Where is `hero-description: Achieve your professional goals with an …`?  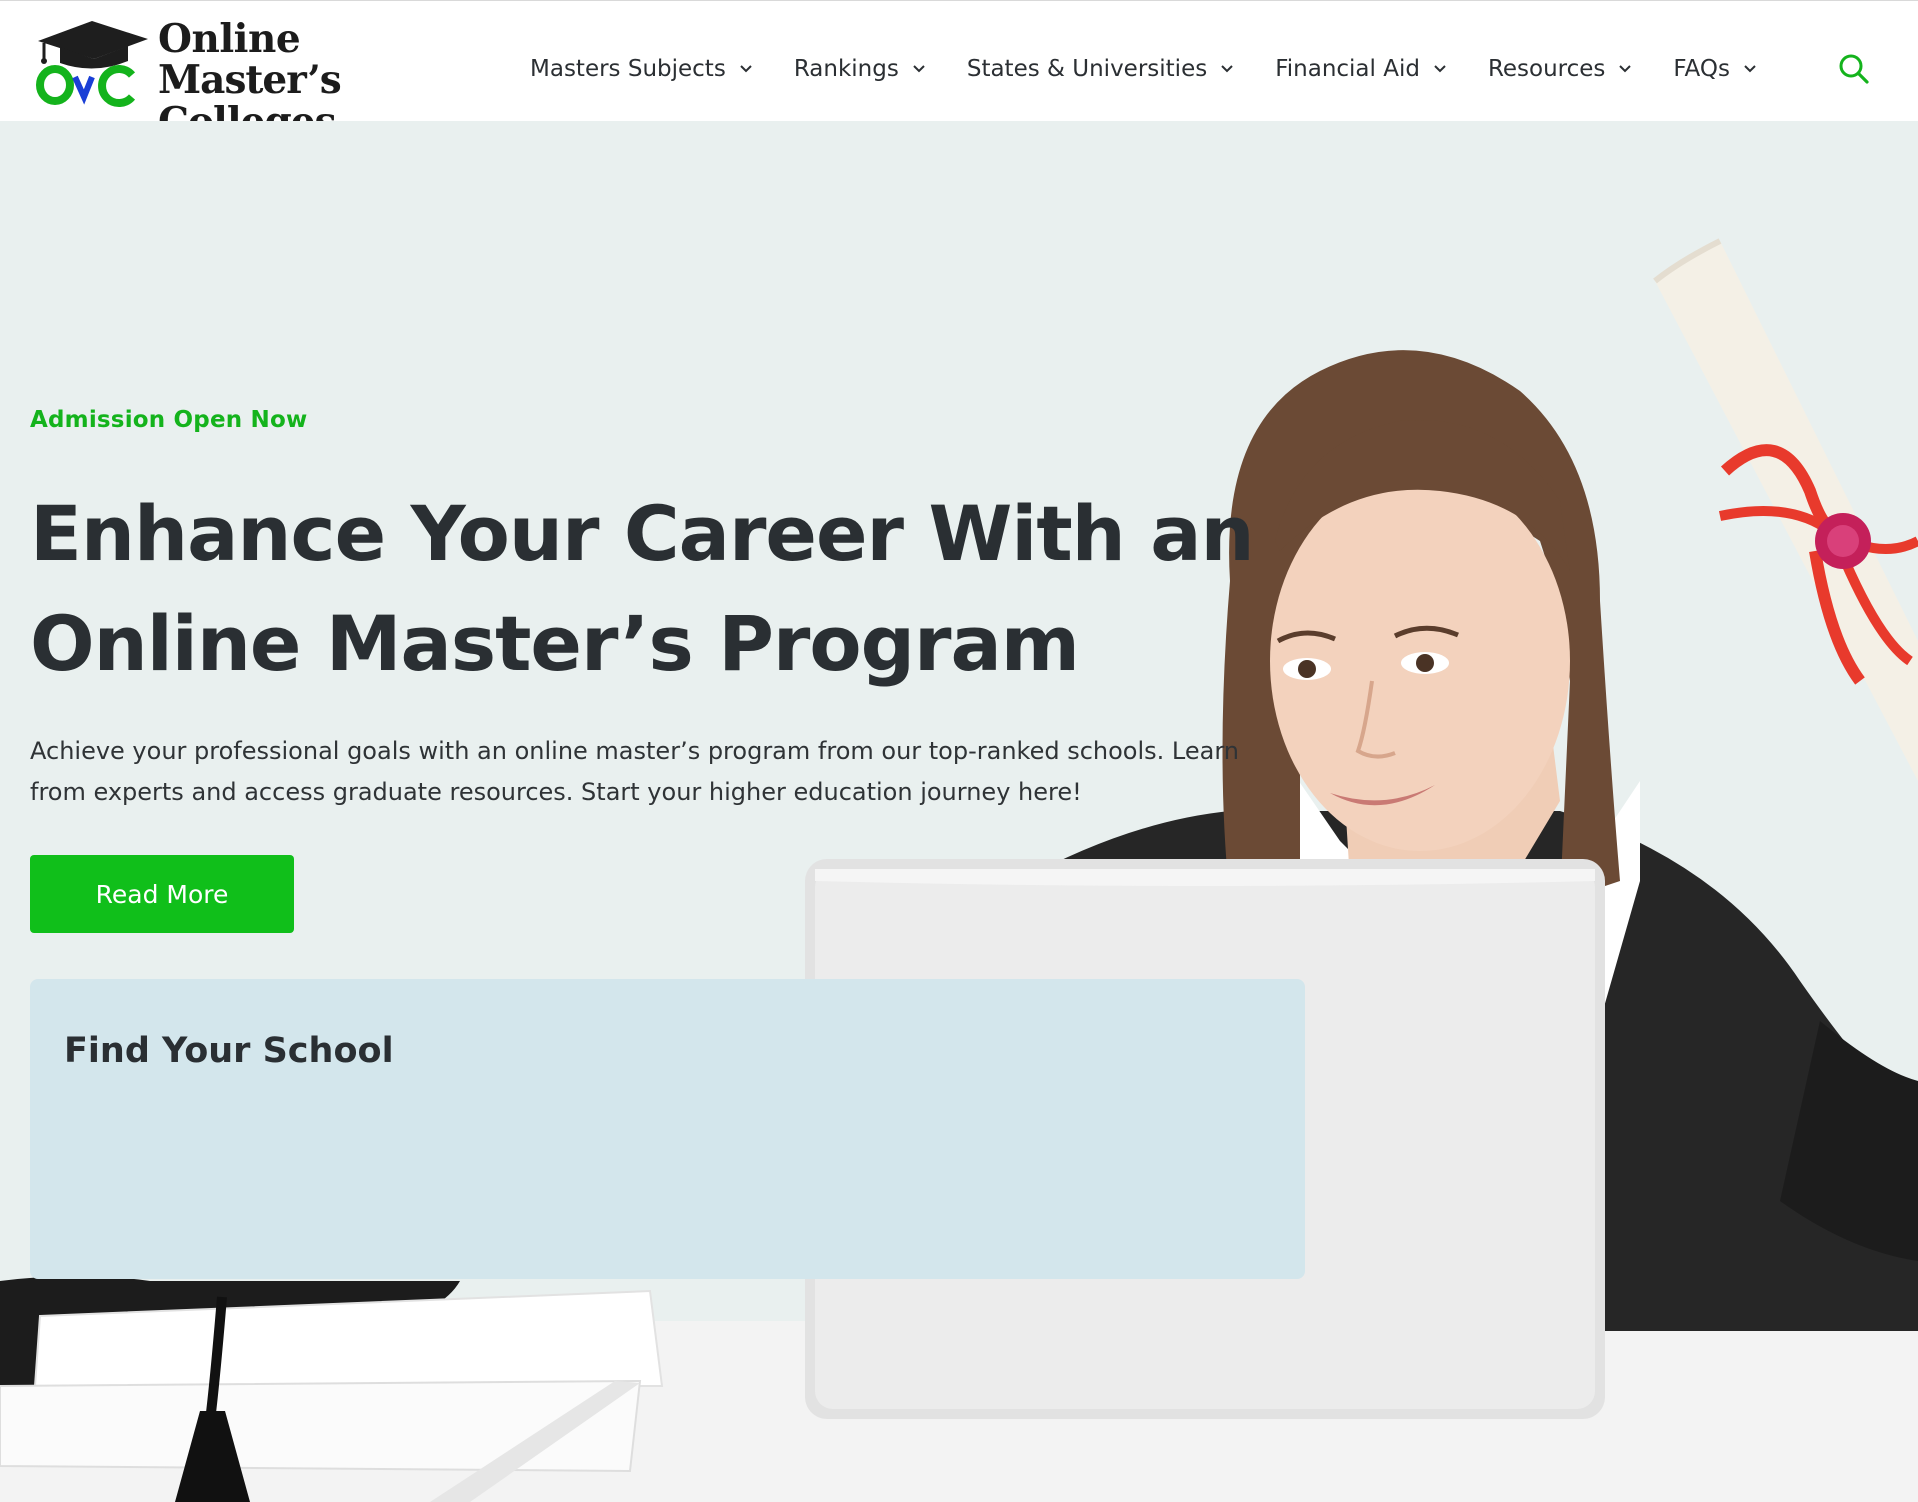 hero-description: Achieve your professional goals with an … is located at coordinates (634, 771).